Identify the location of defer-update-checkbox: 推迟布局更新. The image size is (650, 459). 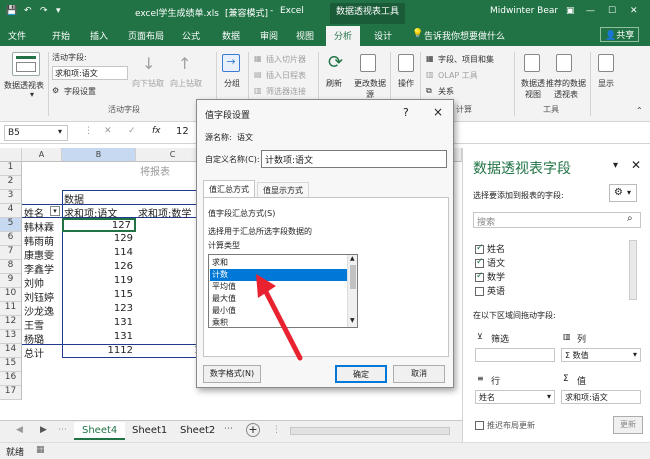
(505, 425).